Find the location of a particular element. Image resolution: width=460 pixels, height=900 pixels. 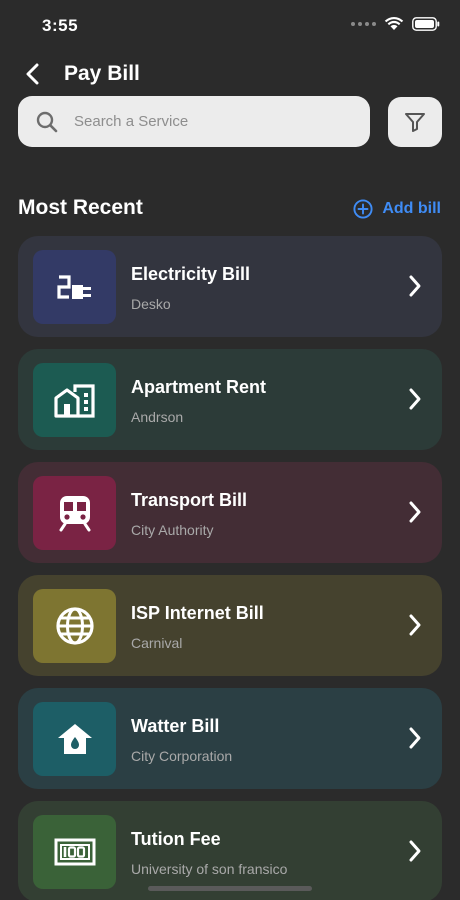

globe-icon is located at coordinates (74, 626).